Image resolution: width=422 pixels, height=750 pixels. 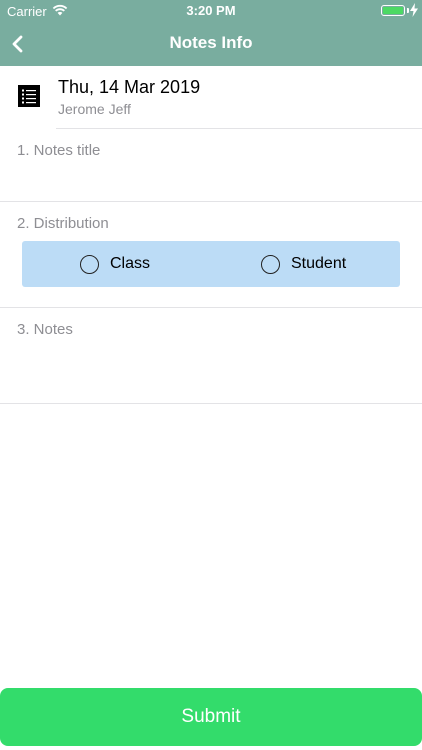 What do you see at coordinates (45, 329) in the screenshot?
I see `notes-label: 3. Notes` at bounding box center [45, 329].